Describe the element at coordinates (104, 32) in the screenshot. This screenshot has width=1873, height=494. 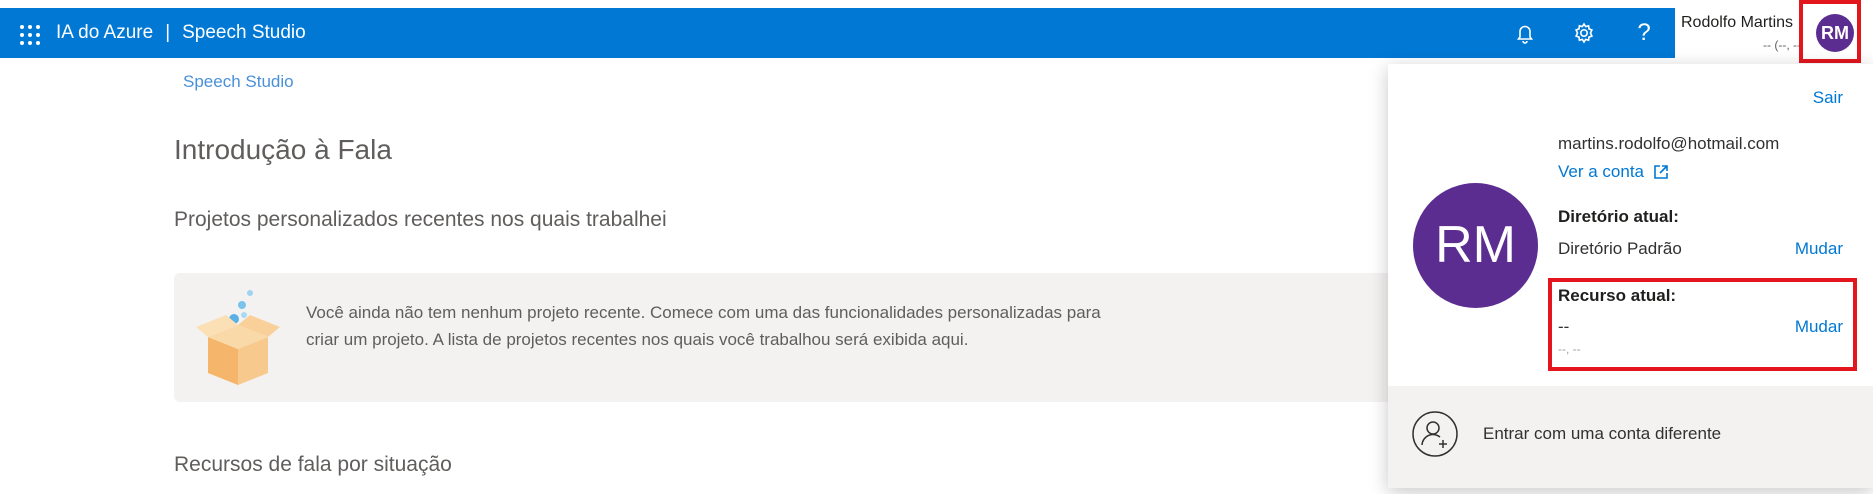
I see `app-name: IA do Azure` at that location.